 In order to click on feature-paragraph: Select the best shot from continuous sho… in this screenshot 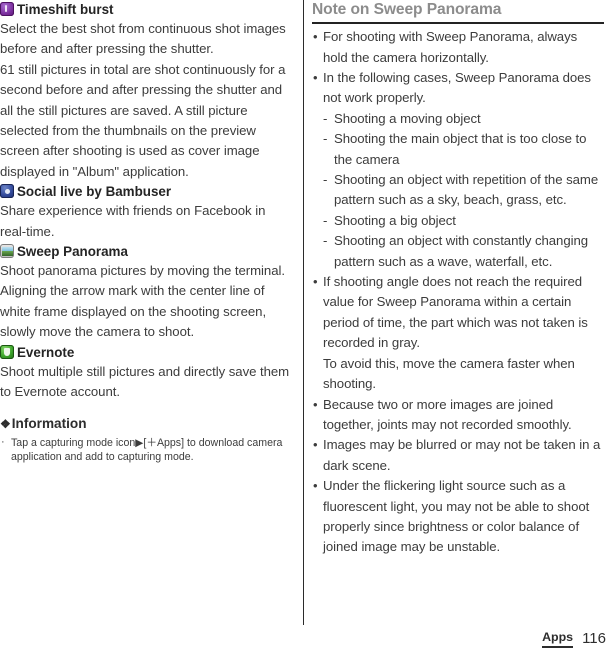, I will do `click(143, 39)`.